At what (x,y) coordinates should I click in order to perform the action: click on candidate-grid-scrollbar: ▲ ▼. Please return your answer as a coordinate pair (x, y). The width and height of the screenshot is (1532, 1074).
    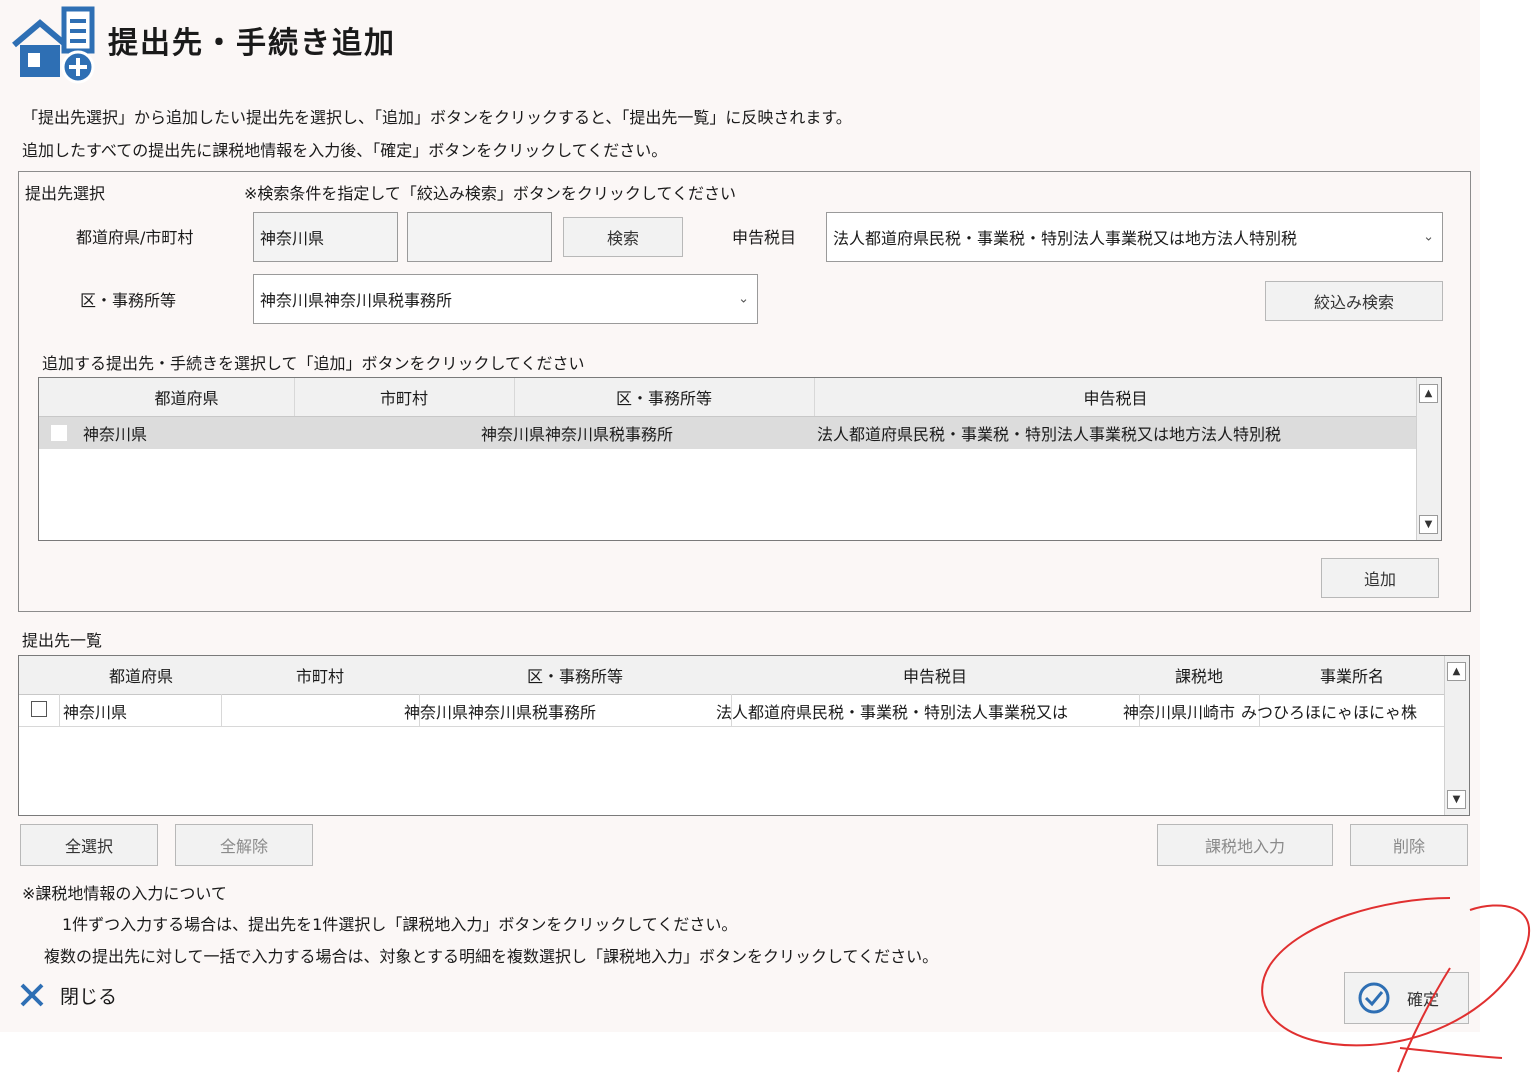
    Looking at the image, I should click on (1428, 459).